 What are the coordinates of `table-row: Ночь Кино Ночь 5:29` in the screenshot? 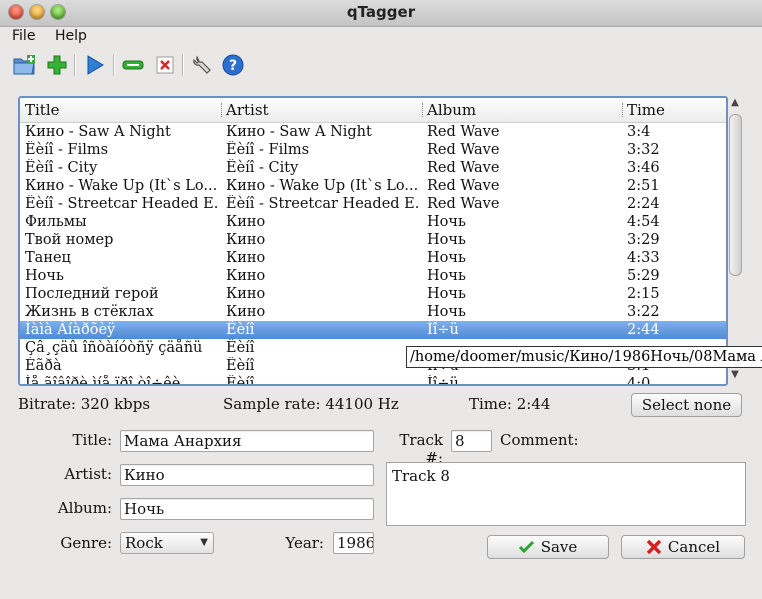 It's located at (373, 276).